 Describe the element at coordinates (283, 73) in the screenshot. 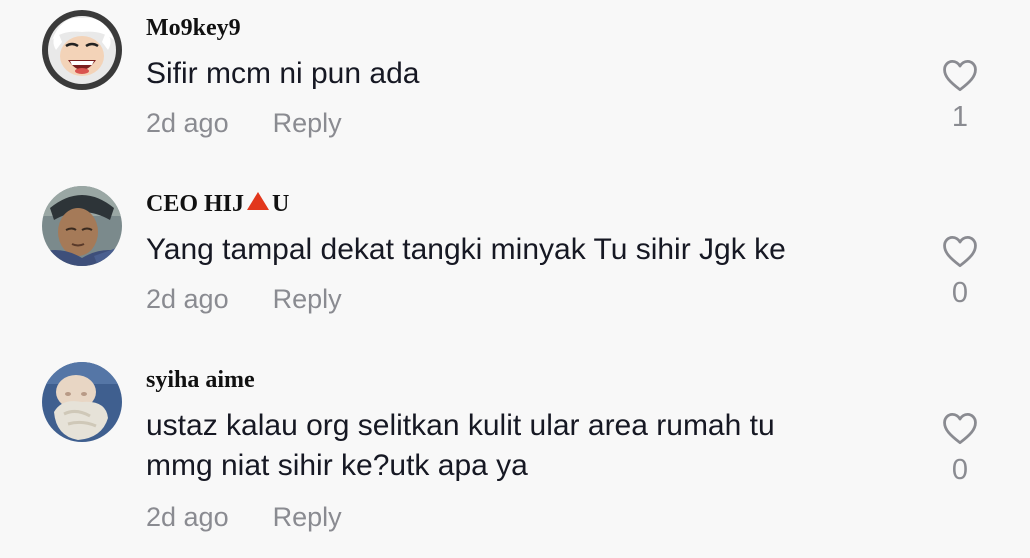

I see `comment-text: Sifir mcm ni pun ada` at that location.